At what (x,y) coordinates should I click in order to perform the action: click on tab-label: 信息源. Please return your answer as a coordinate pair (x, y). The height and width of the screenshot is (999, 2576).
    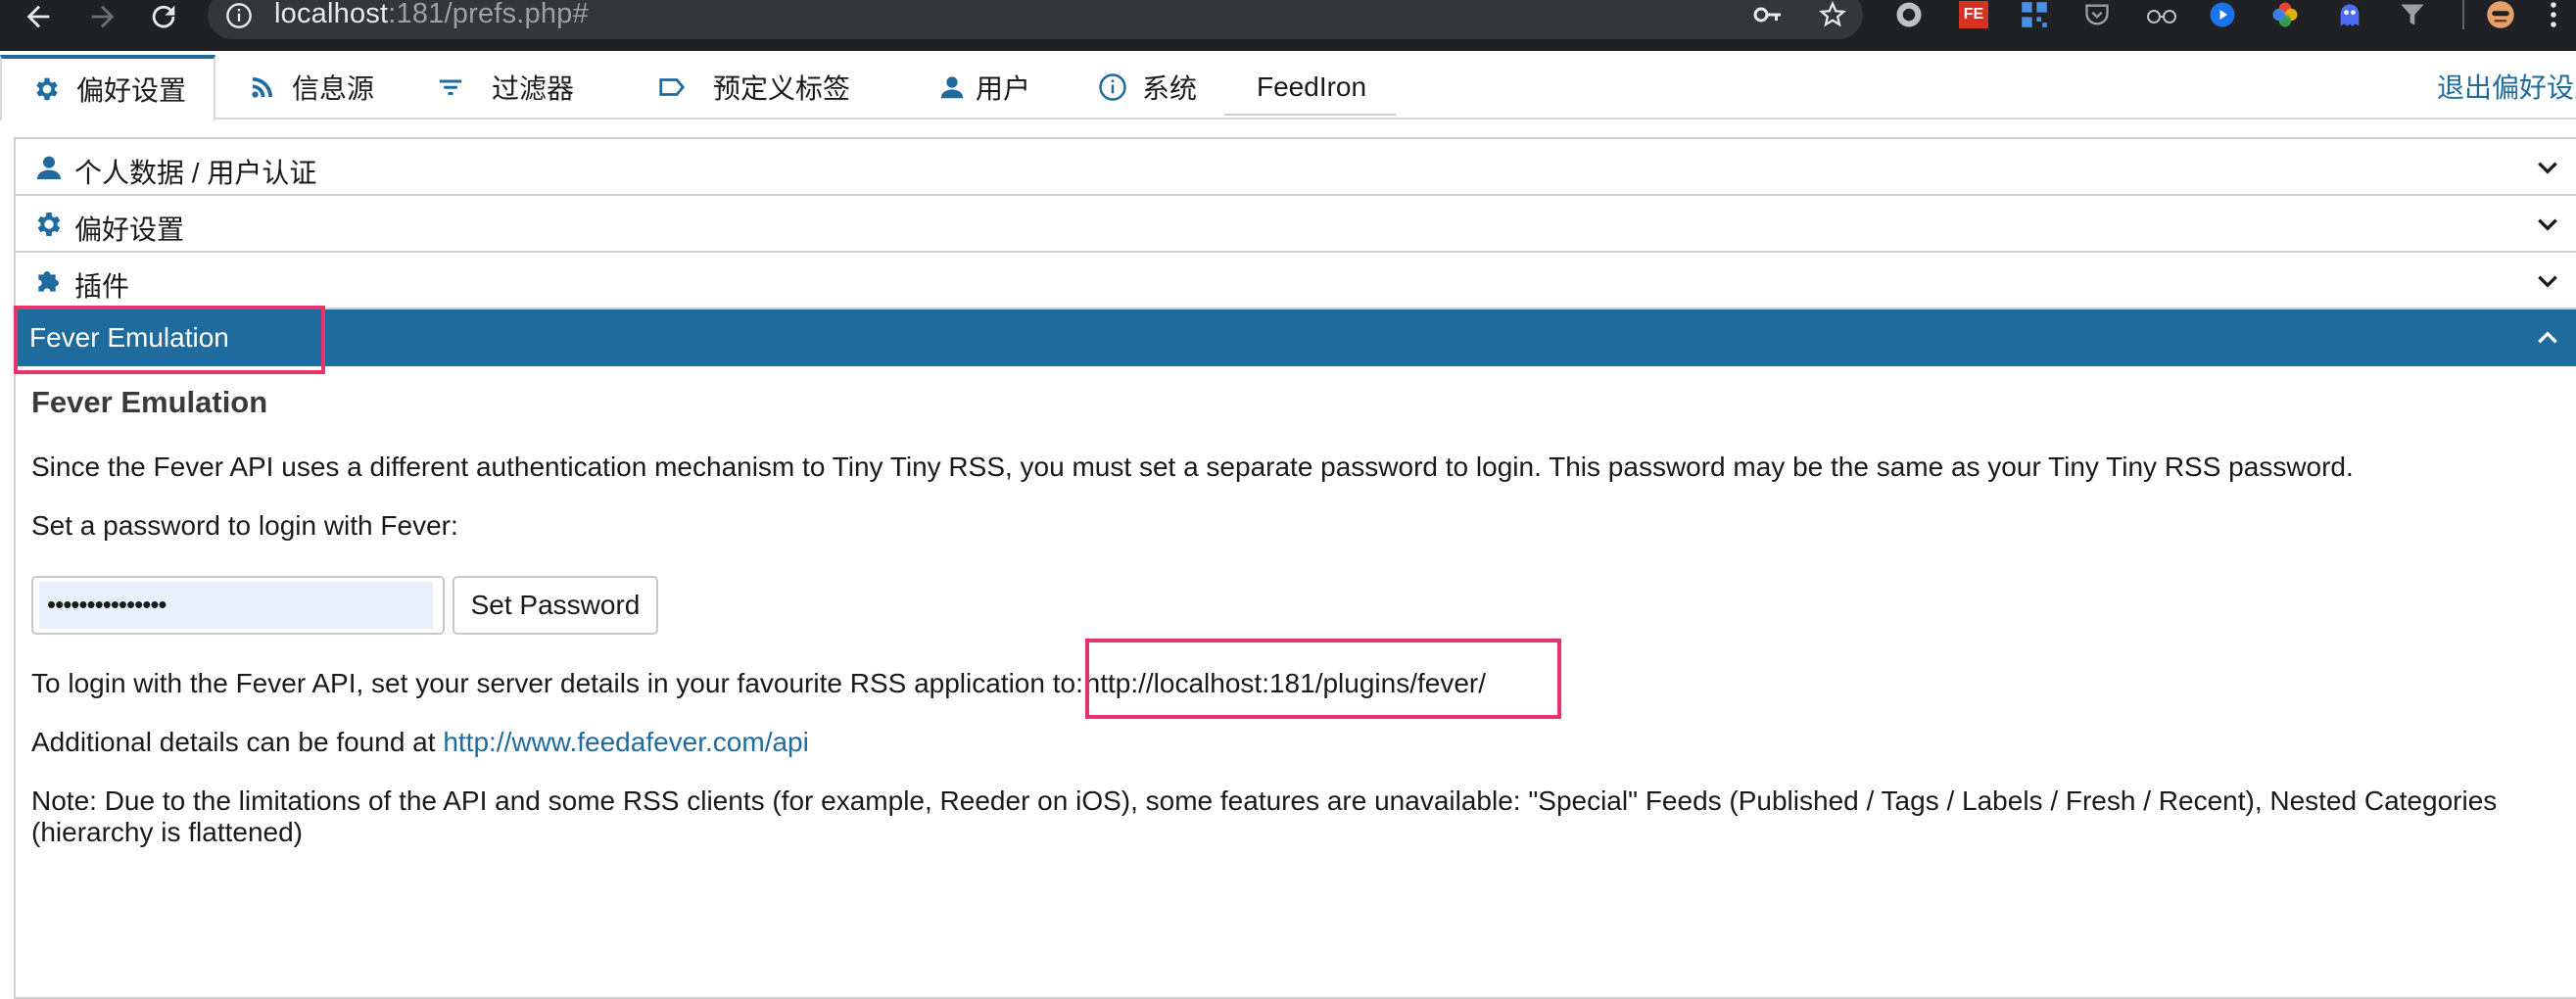
    Looking at the image, I should click on (333, 89).